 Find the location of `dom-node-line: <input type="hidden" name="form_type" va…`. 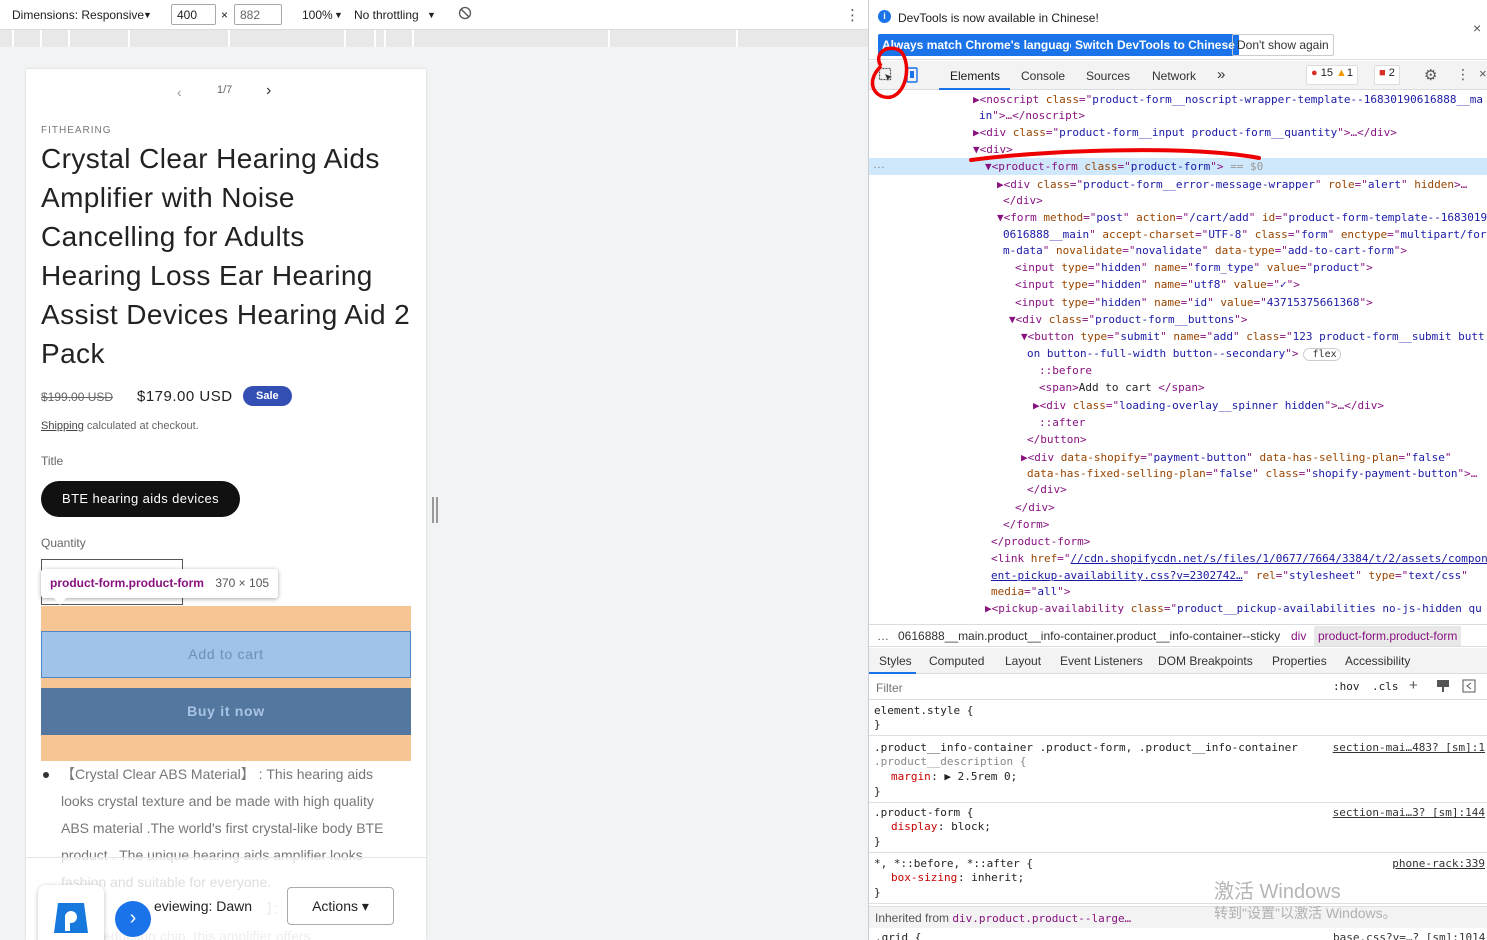

dom-node-line: <input type="hidden" name="form_type" va… is located at coordinates (1194, 267).